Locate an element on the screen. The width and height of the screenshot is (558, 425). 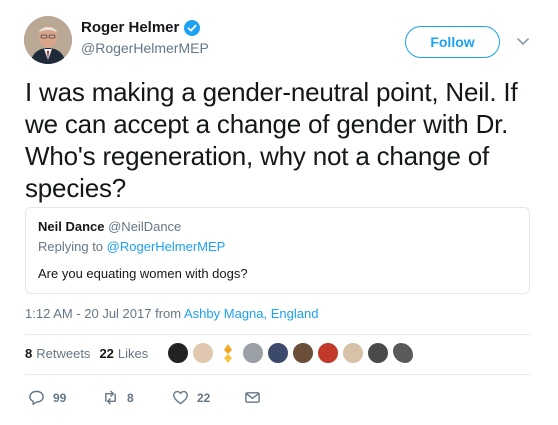
author-name-row: Roger Helmer is located at coordinates (141, 27).